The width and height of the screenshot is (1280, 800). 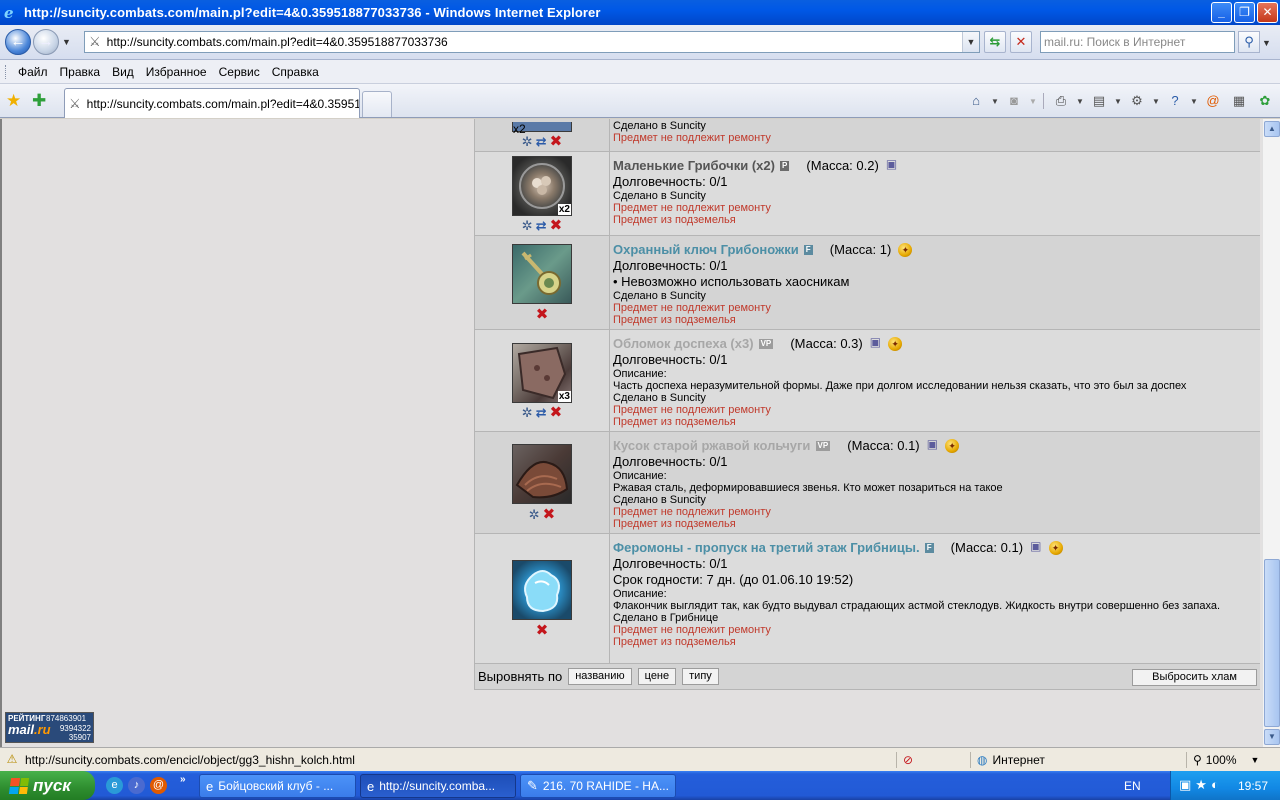 What do you see at coordinates (1215, 785) in the screenshot?
I see `tray-volume-icon: ◐` at bounding box center [1215, 785].